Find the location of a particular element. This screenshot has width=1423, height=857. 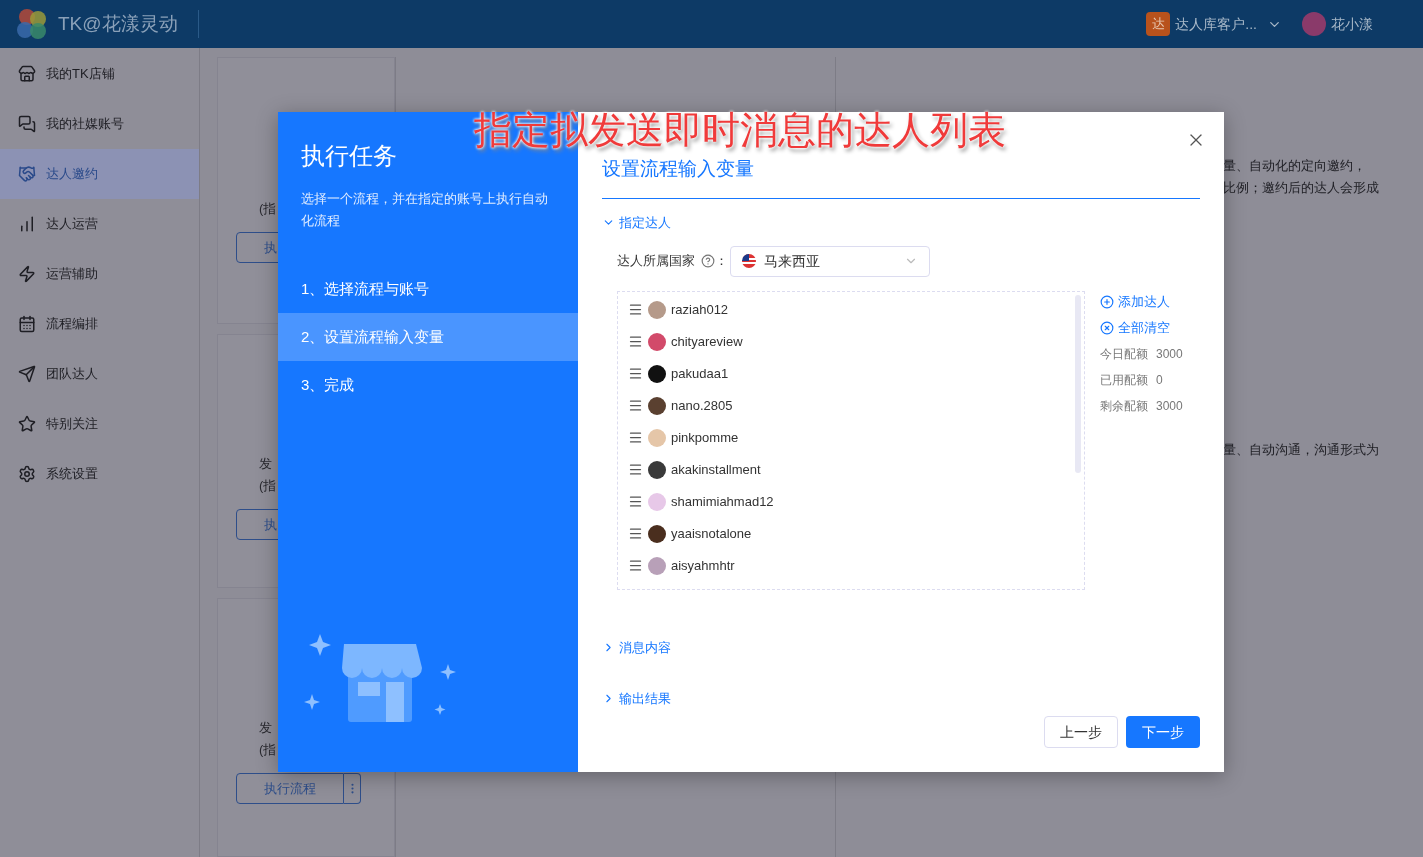

add-creator-link: 添加达人 is located at coordinates (1141, 302).